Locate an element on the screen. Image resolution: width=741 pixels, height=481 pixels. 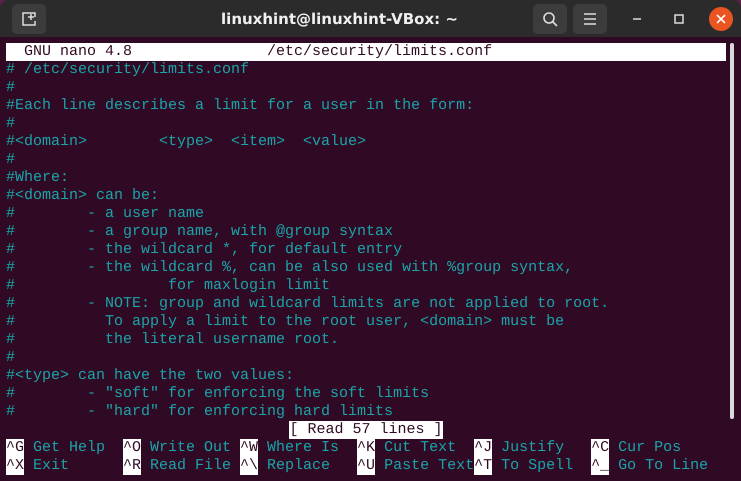
shortcut-key: ^\ is located at coordinates (249, 466).